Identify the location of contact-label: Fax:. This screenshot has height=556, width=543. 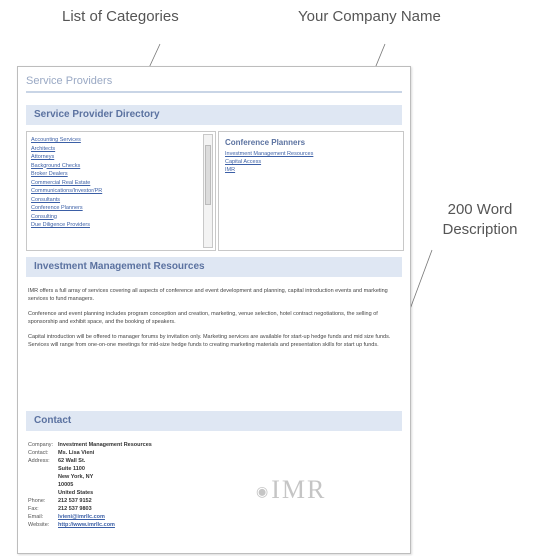
(33, 509).